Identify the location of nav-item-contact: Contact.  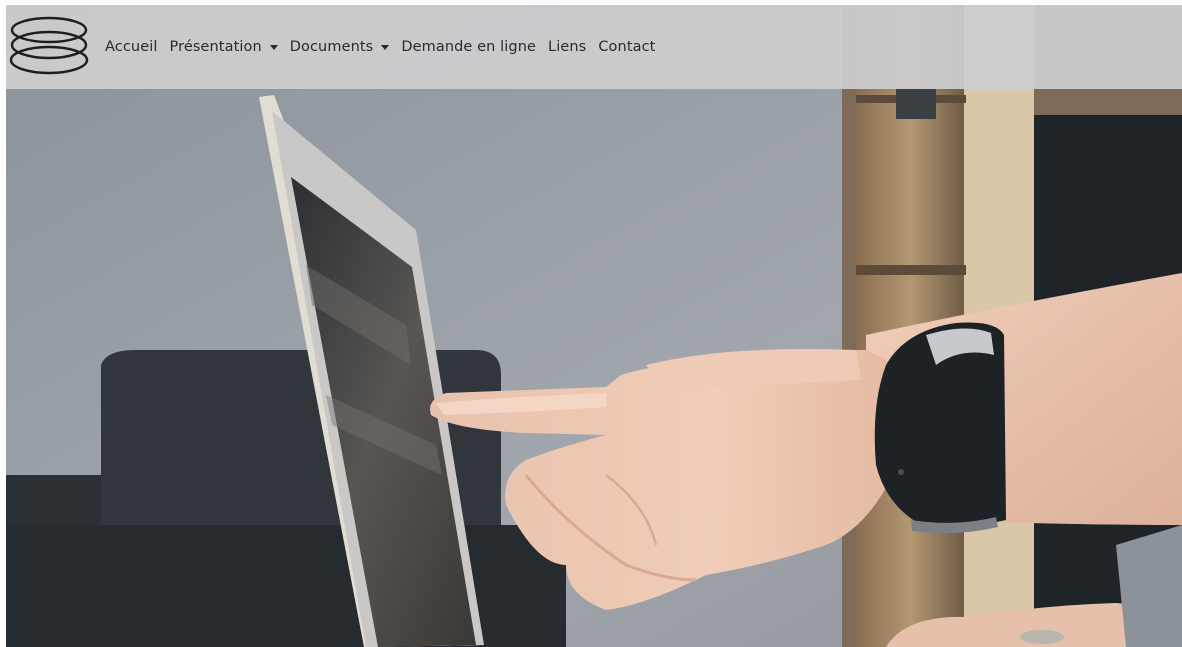
(626, 47).